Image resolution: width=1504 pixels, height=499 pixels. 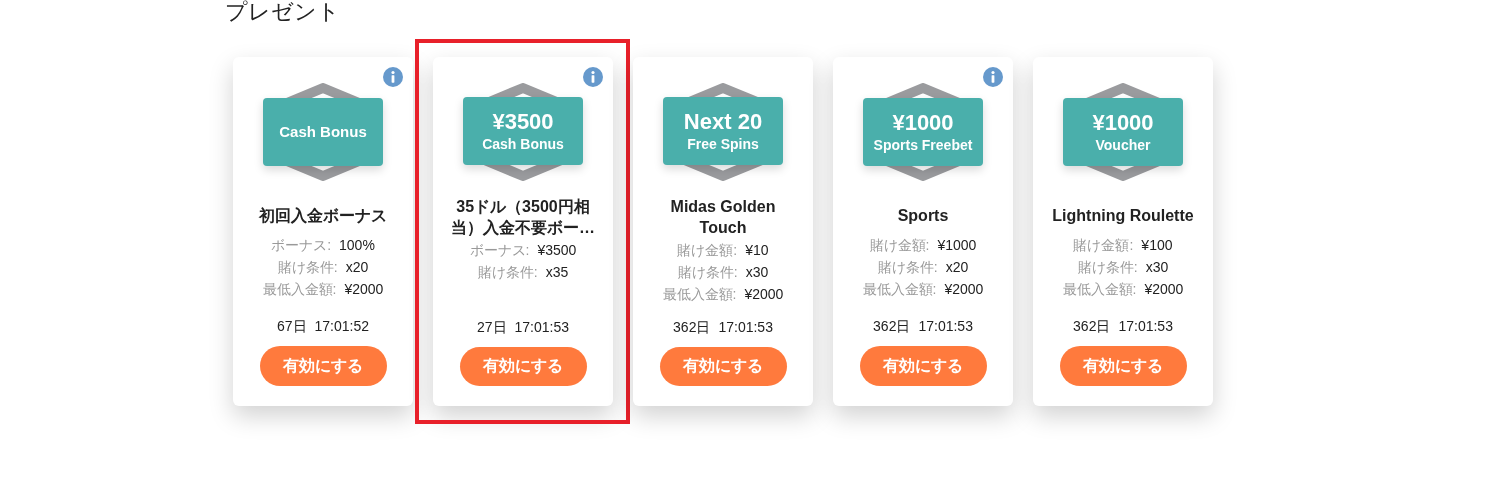 What do you see at coordinates (491, 326) in the screenshot?
I see `days-remaining: 27日` at bounding box center [491, 326].